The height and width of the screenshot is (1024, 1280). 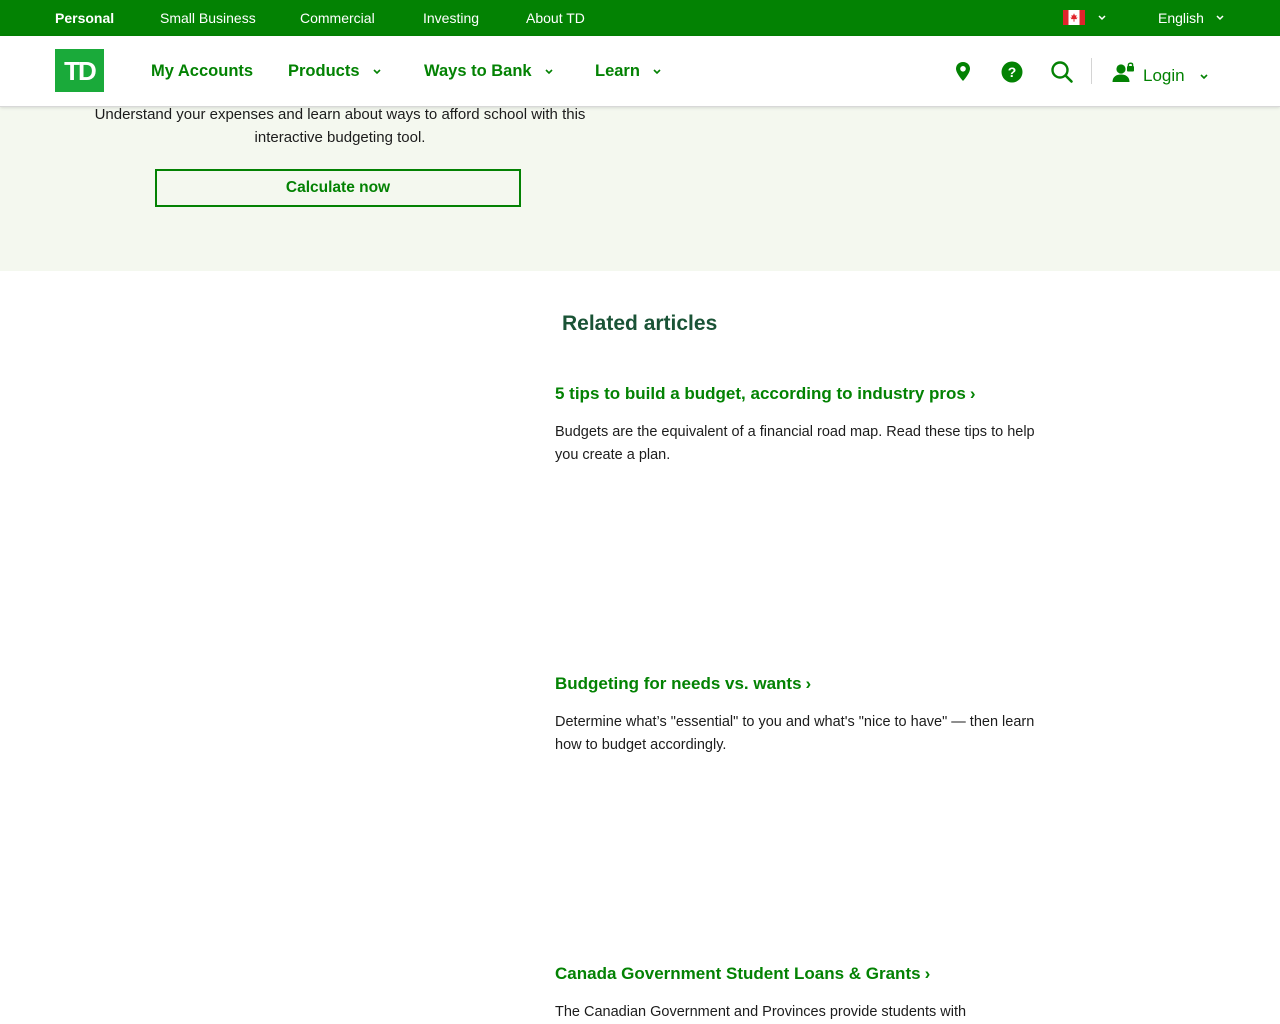 What do you see at coordinates (451, 18) in the screenshot?
I see `segment-investing: Investing` at bounding box center [451, 18].